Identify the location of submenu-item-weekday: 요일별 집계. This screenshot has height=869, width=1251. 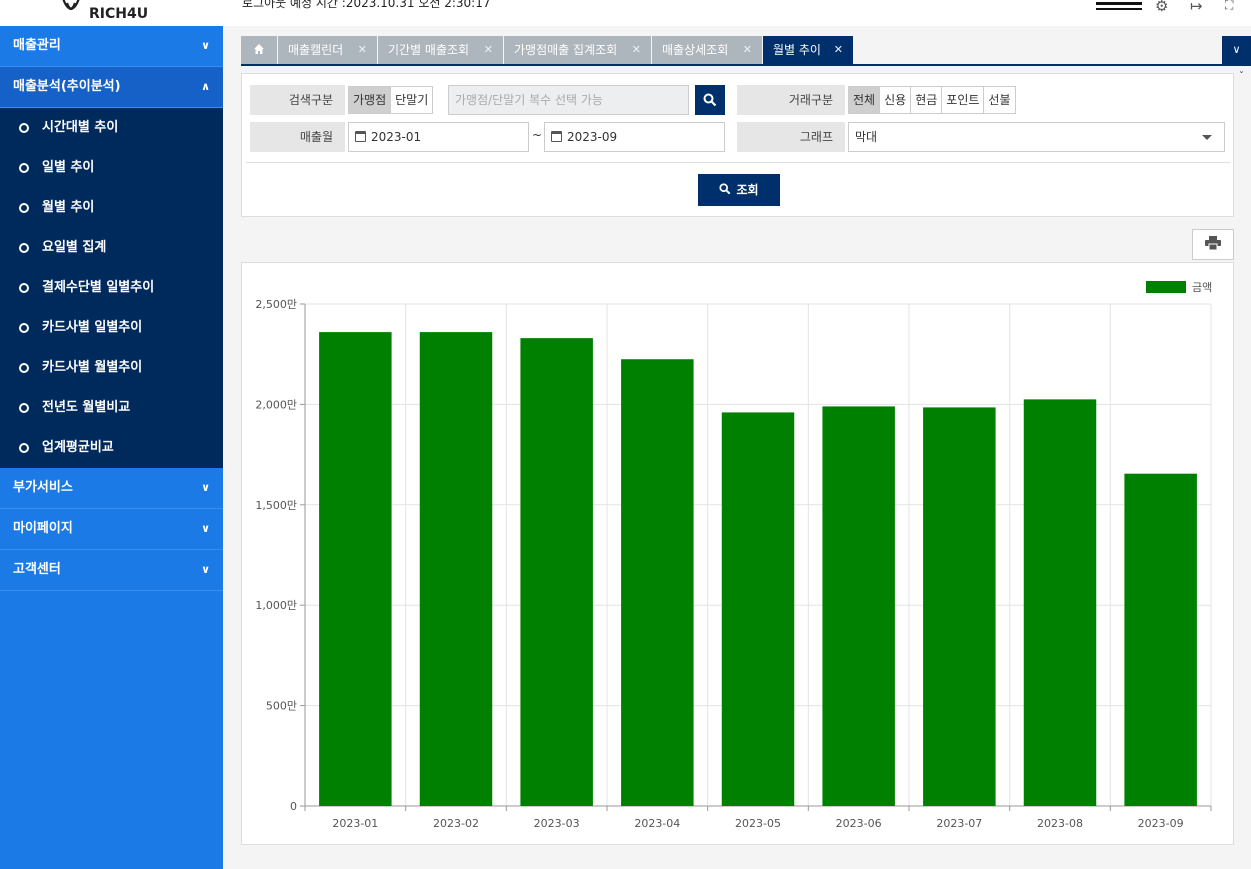
(111, 248).